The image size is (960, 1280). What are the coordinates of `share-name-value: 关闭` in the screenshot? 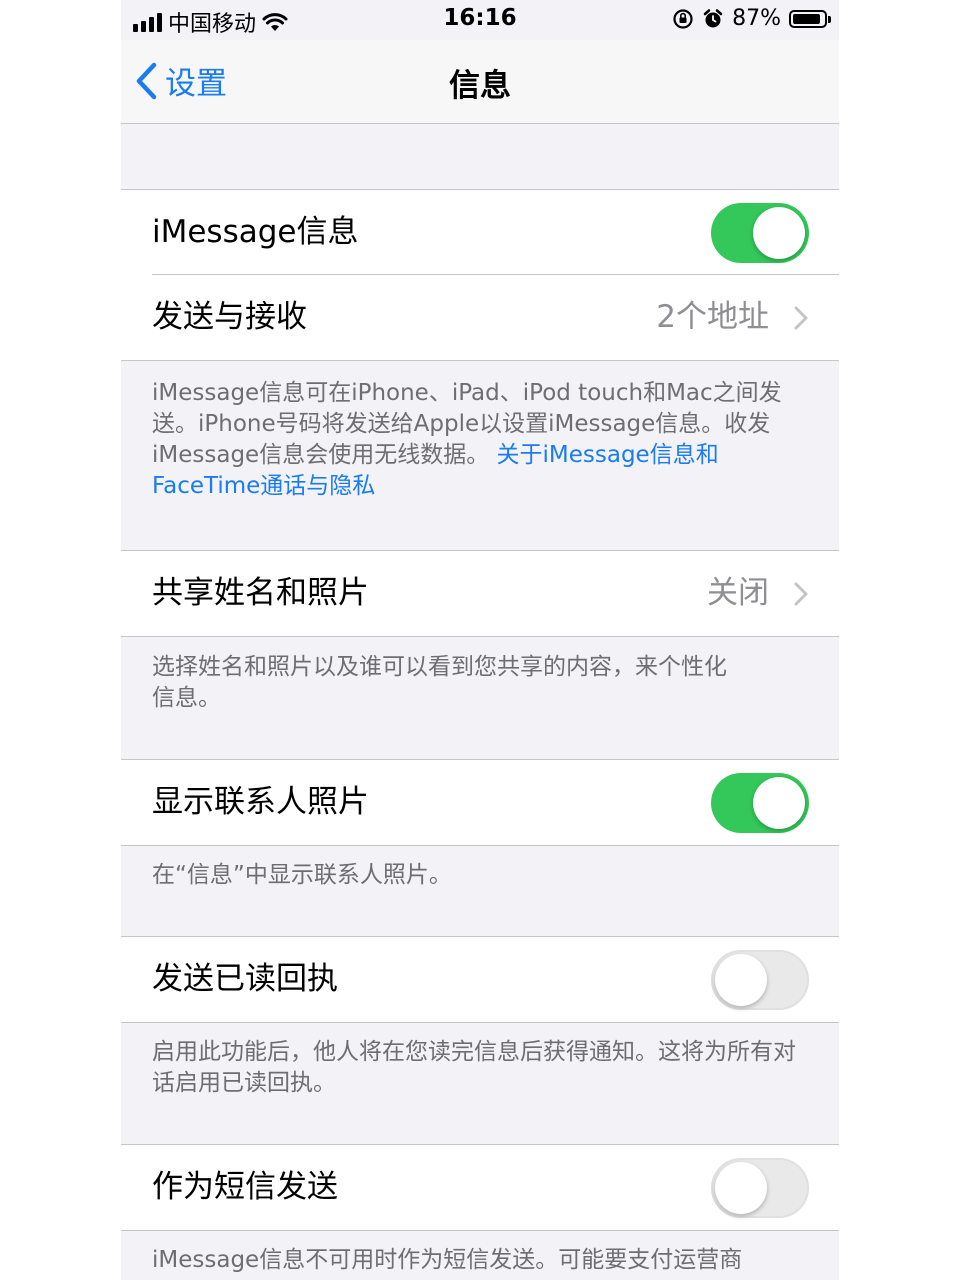 It's located at (738, 593).